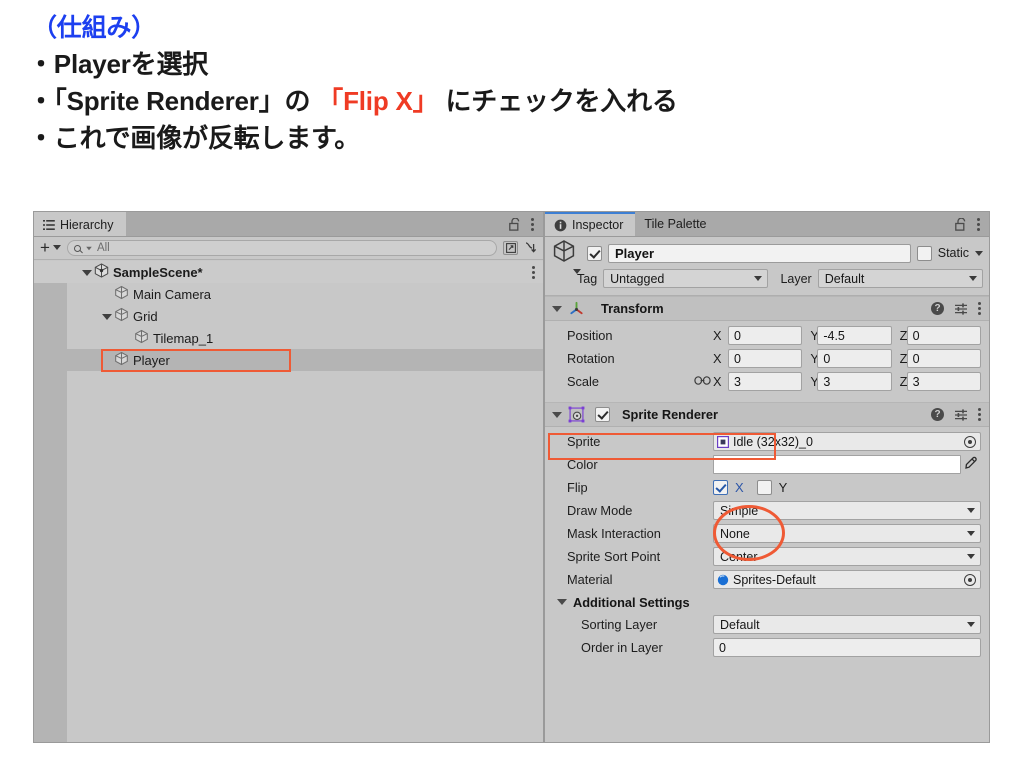 The width and height of the screenshot is (1024, 768). Describe the element at coordinates (796, 278) in the screenshot. I see `layer-label: Layer` at that location.